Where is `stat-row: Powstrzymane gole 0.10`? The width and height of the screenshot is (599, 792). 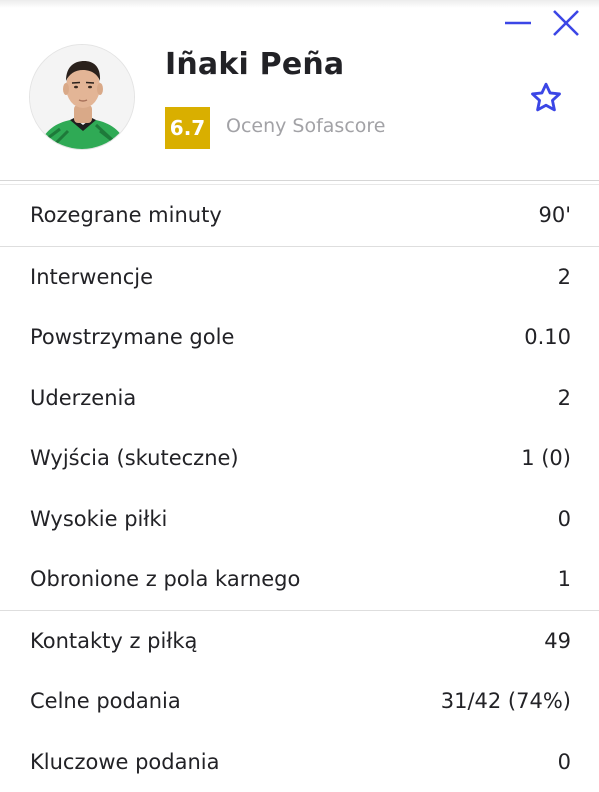
stat-row: Powstrzymane gole 0.10 is located at coordinates (299, 337).